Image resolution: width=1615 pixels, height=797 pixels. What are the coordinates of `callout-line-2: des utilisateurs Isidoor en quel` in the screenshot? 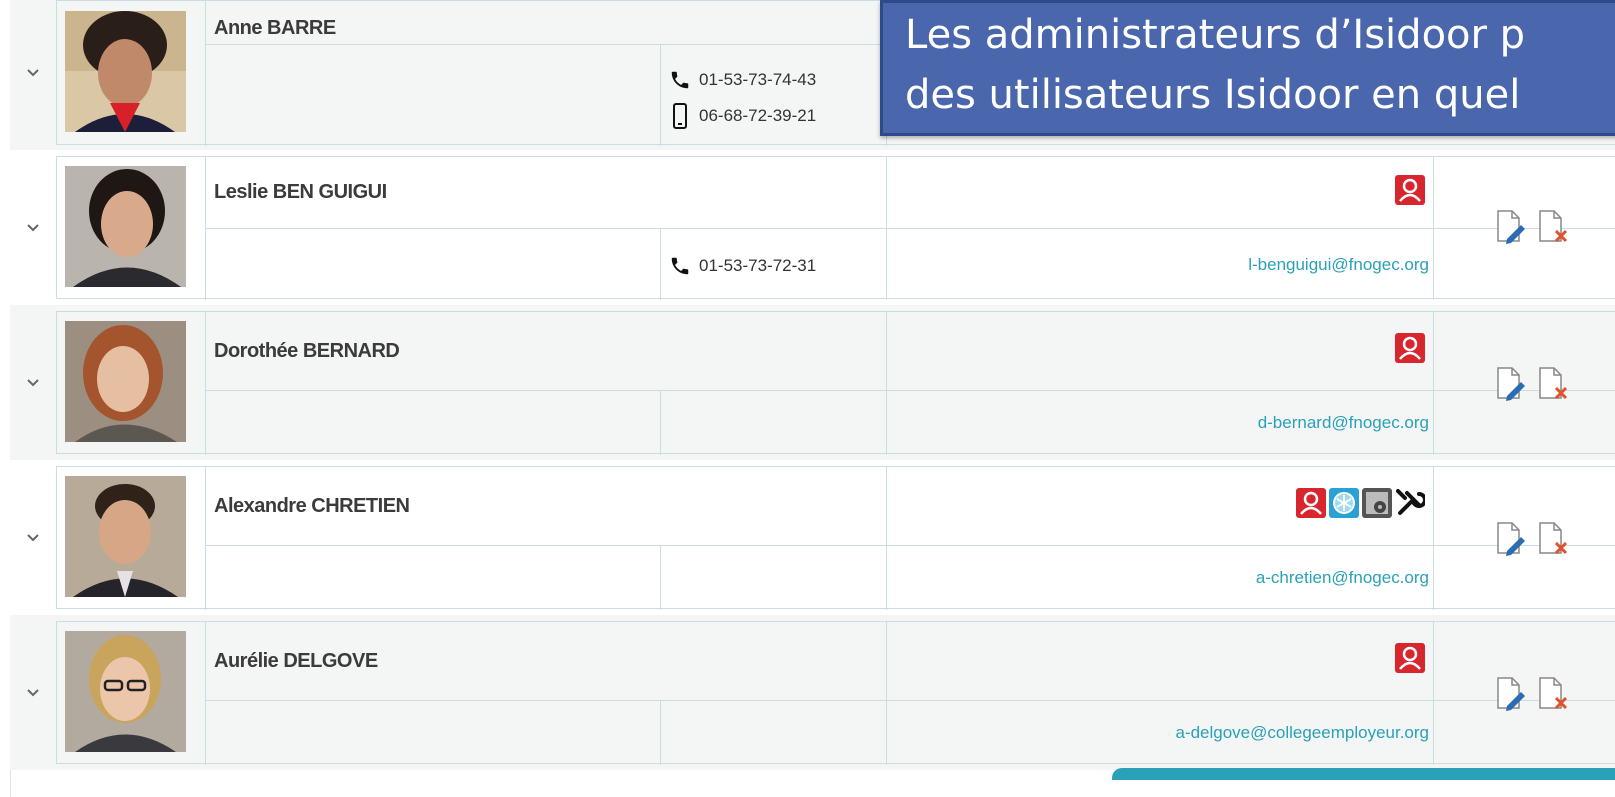 It's located at (1213, 95).